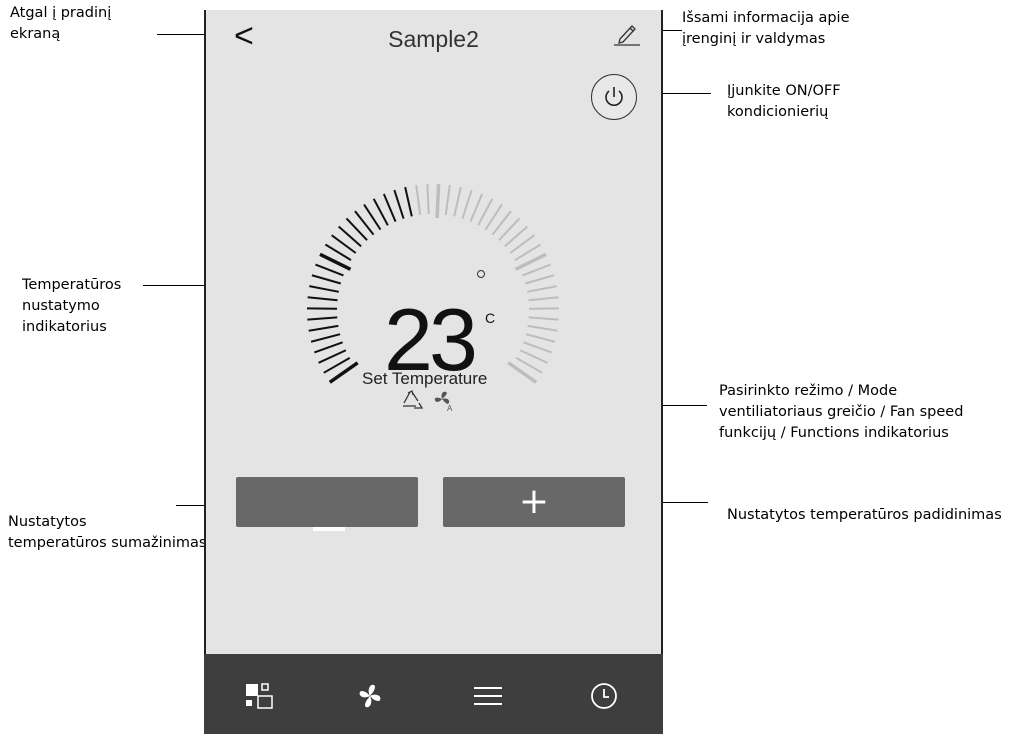 This screenshot has height=734, width=1016. I want to click on annotation-increase: Nustatytos temperatūros padidinimas, so click(864, 515).